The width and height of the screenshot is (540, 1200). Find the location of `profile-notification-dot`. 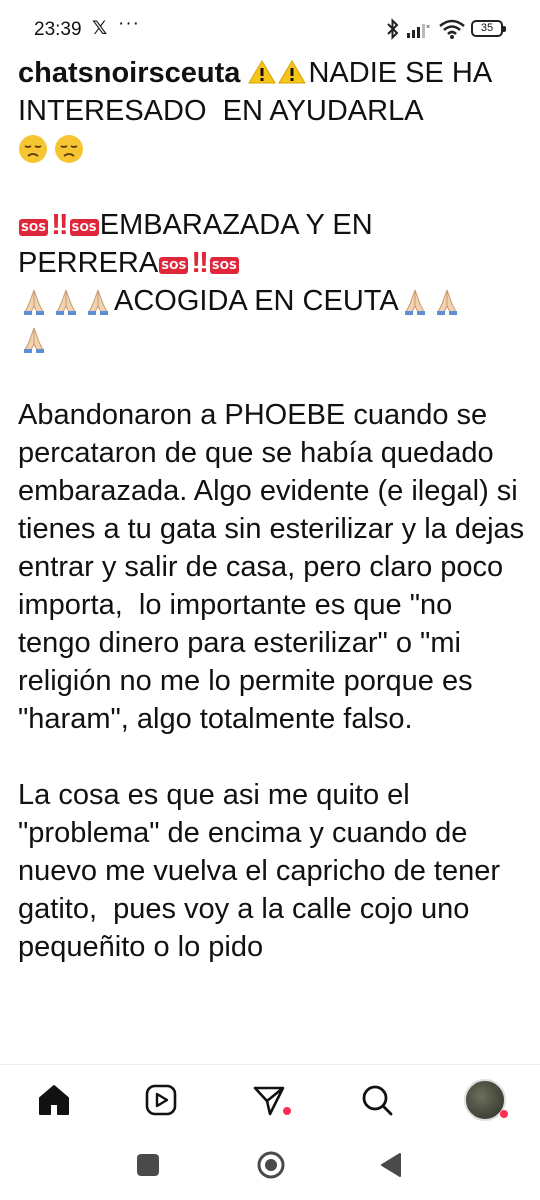

profile-notification-dot is located at coordinates (504, 1114).